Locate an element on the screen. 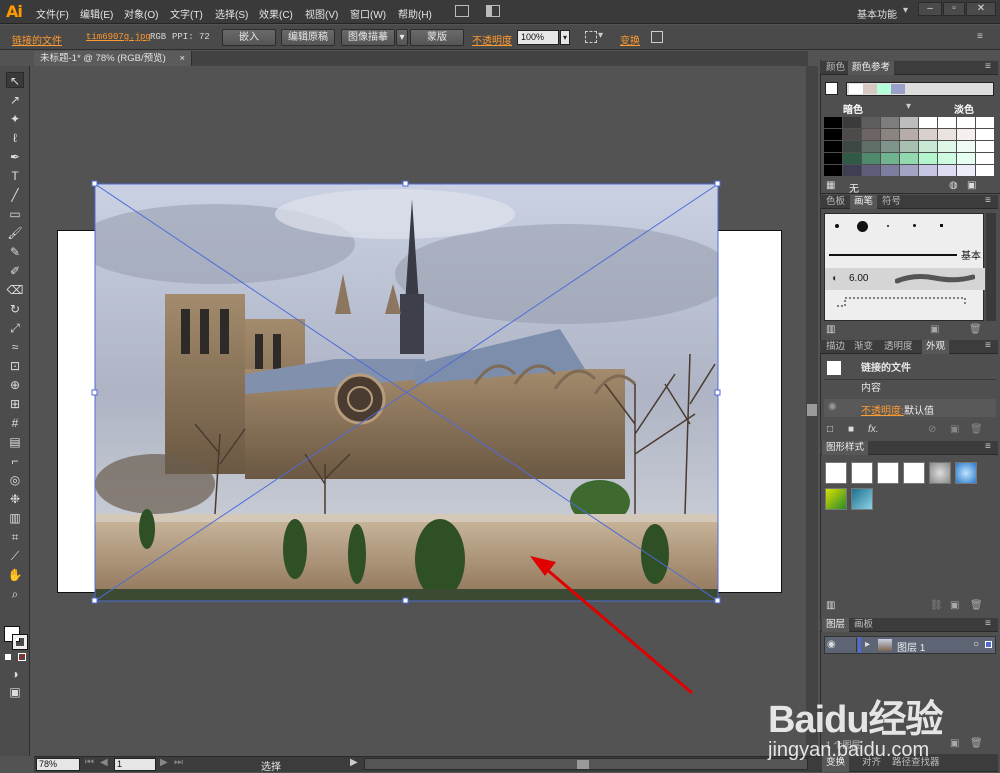 This screenshot has height=773, width=1000. bridge-icon is located at coordinates (462, 11).